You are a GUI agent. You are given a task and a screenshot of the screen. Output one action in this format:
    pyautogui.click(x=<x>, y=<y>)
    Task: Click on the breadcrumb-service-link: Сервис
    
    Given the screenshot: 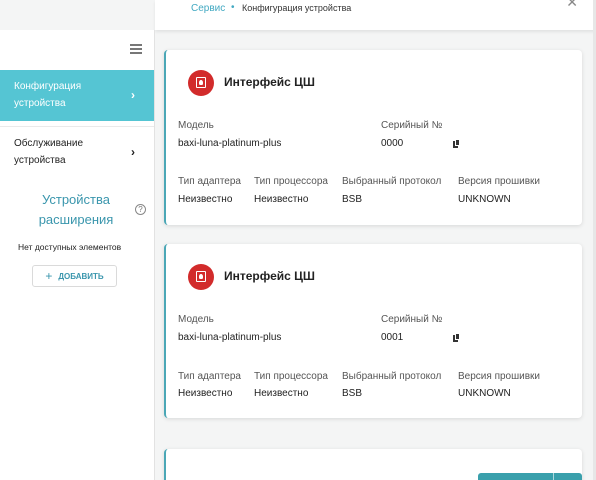 What is the action you would take?
    pyautogui.click(x=208, y=8)
    